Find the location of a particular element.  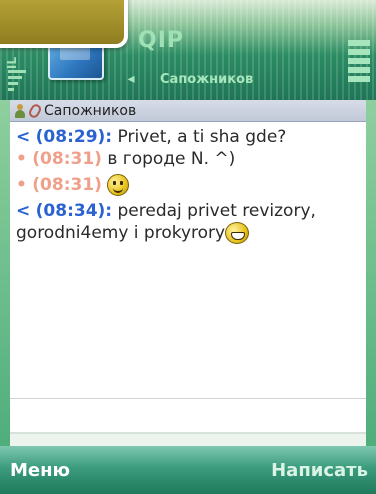

menu-softkey: Меню is located at coordinates (40, 470).